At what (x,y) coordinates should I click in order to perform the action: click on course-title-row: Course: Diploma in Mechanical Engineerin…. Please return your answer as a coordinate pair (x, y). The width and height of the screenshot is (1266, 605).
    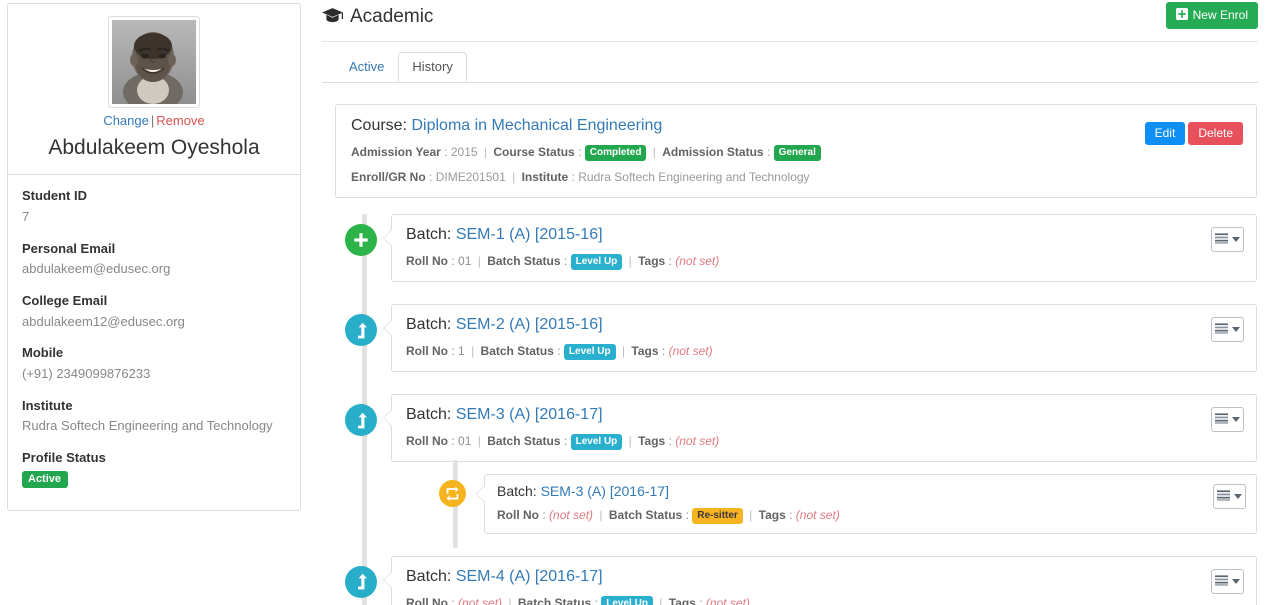
    Looking at the image, I should click on (797, 126).